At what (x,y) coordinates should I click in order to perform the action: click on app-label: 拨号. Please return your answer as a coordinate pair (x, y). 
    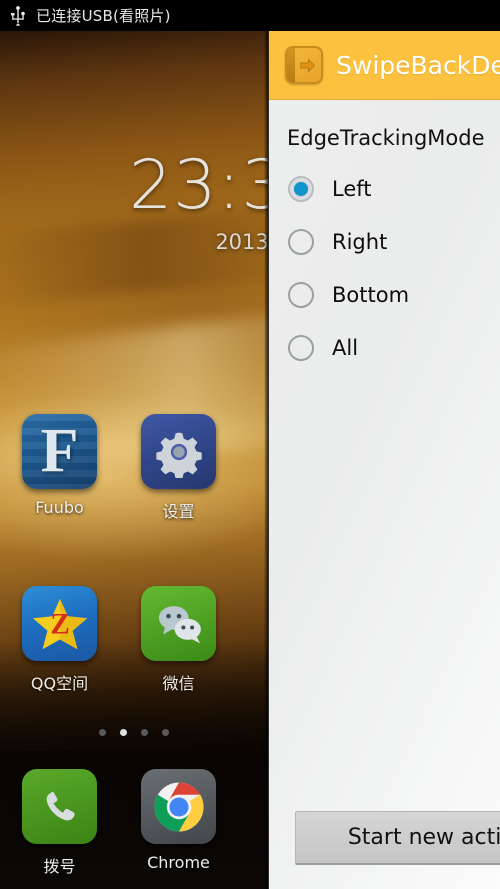
    Looking at the image, I should click on (59, 866).